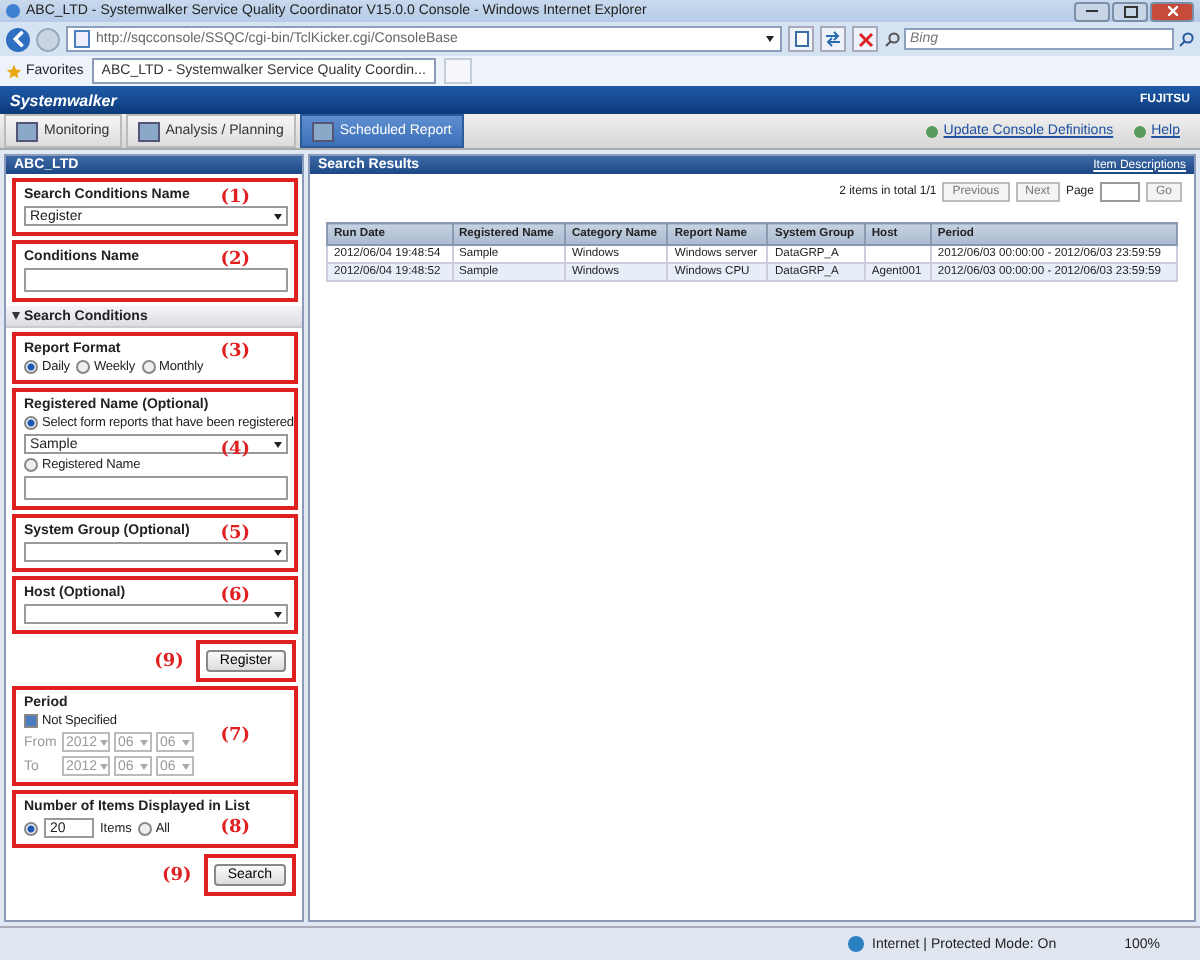 Image resolution: width=1200 pixels, height=960 pixels. Describe the element at coordinates (235, 534) in the screenshot. I see `callout-number: (5)` at that location.